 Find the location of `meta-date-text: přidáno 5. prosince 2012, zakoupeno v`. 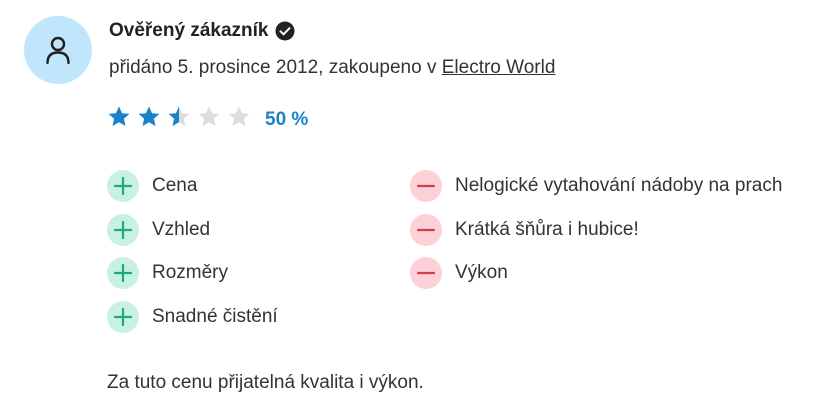

meta-date-text: přidáno 5. prosince 2012, zakoupeno v is located at coordinates (275, 67).